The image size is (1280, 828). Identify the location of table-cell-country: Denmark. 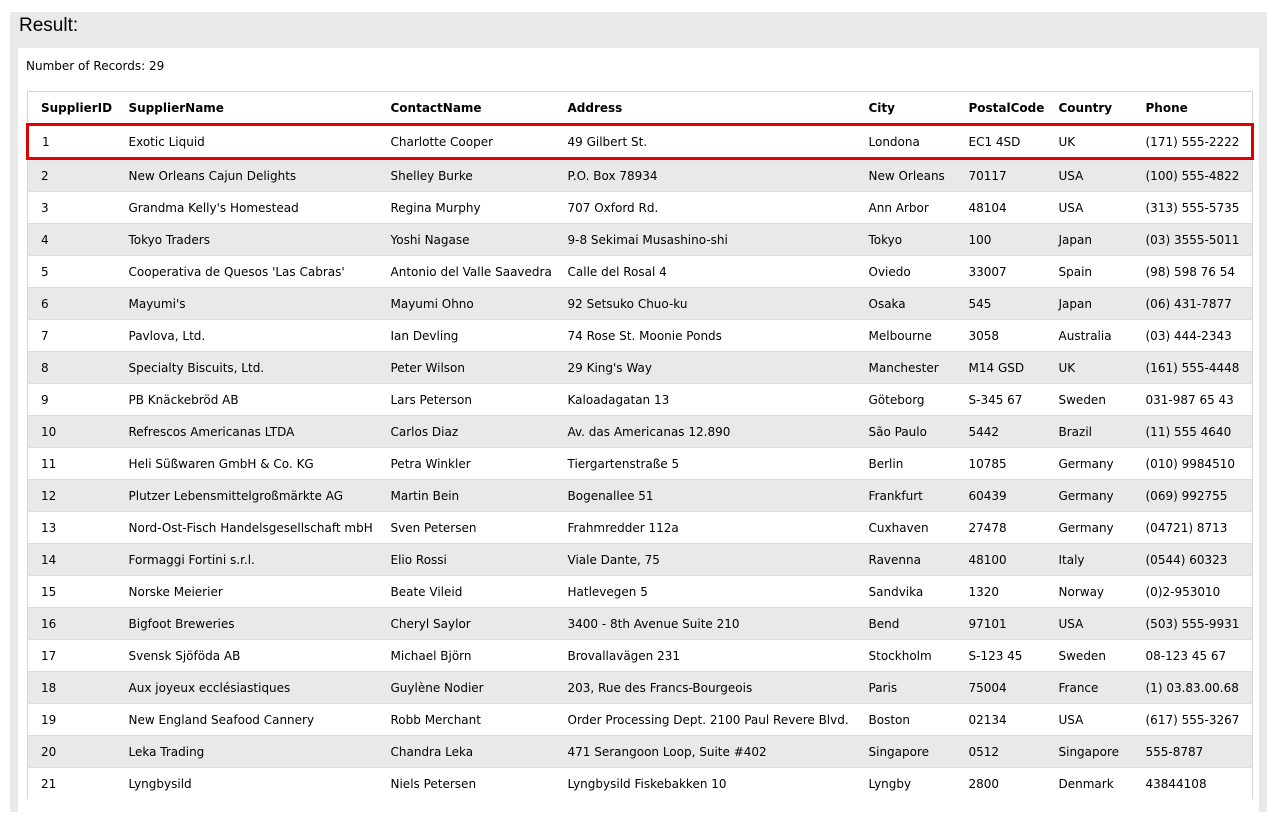
(1089, 783).